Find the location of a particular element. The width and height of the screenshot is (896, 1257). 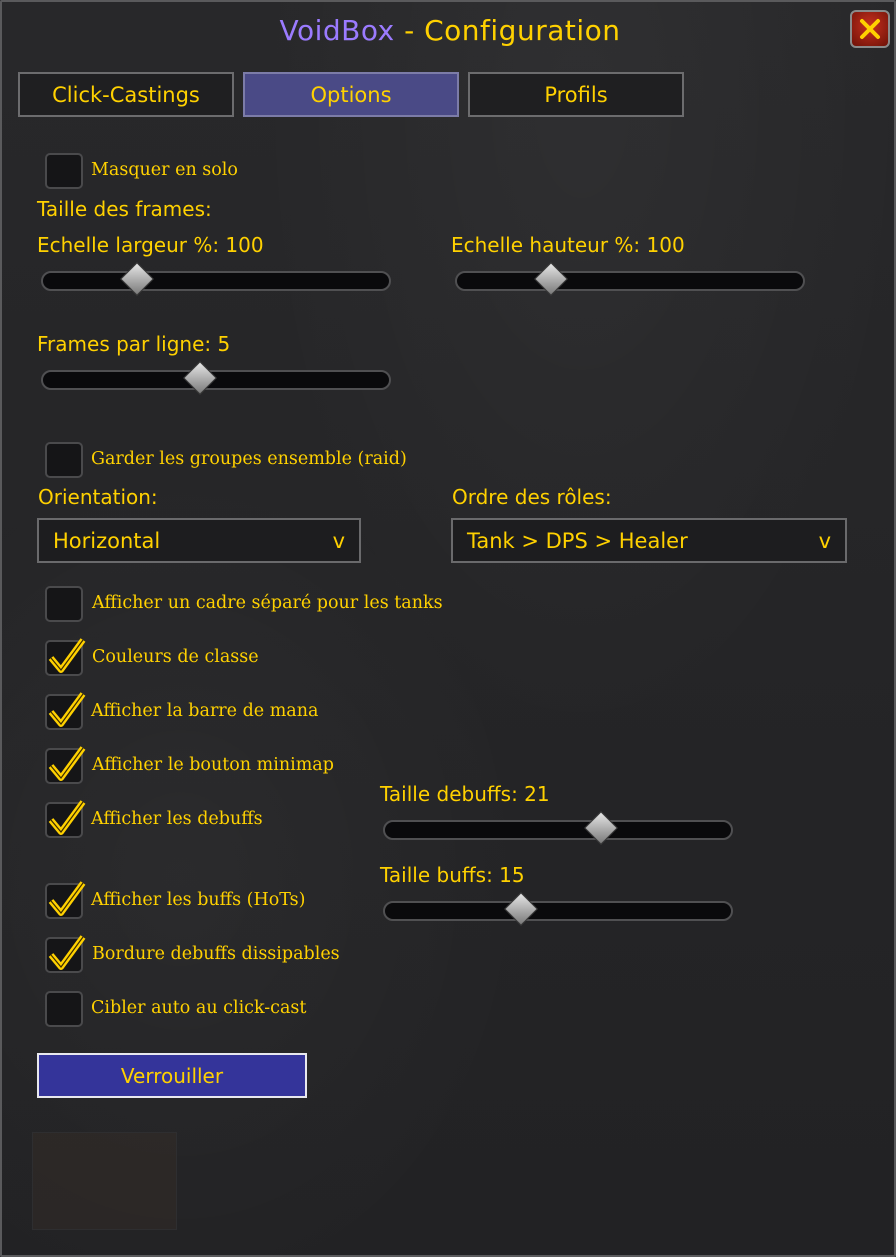

role-order-label: Ordre des rôles: is located at coordinates (532, 497).